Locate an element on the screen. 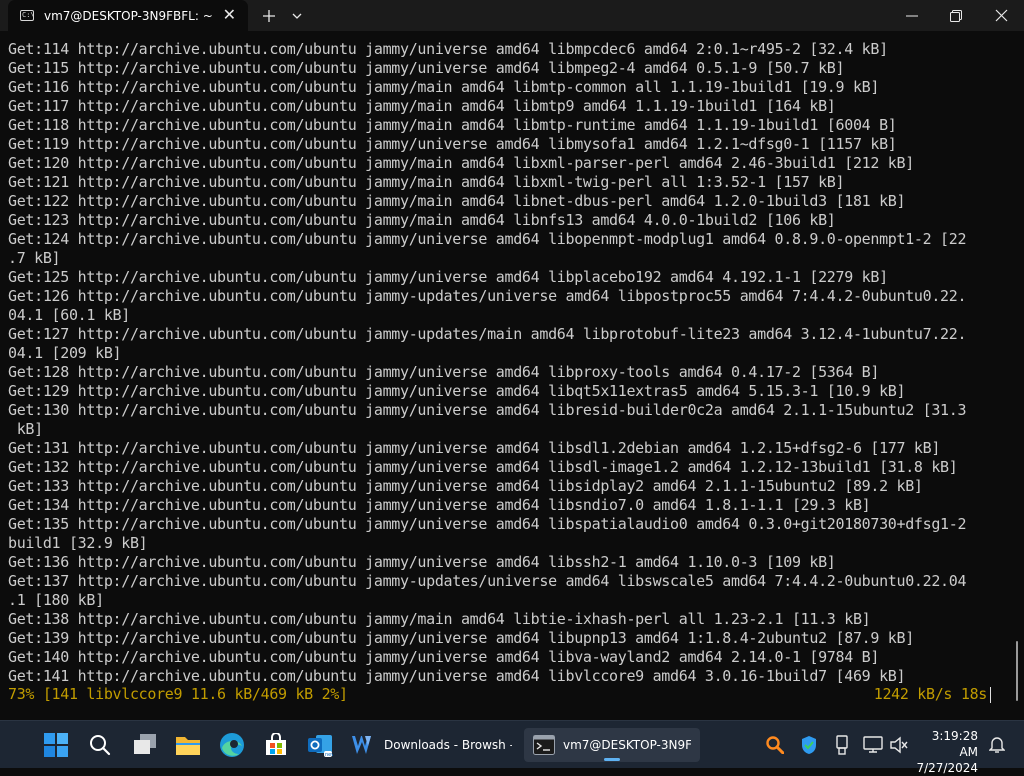 The width and height of the screenshot is (1024, 776). active-indicator is located at coordinates (612, 759).